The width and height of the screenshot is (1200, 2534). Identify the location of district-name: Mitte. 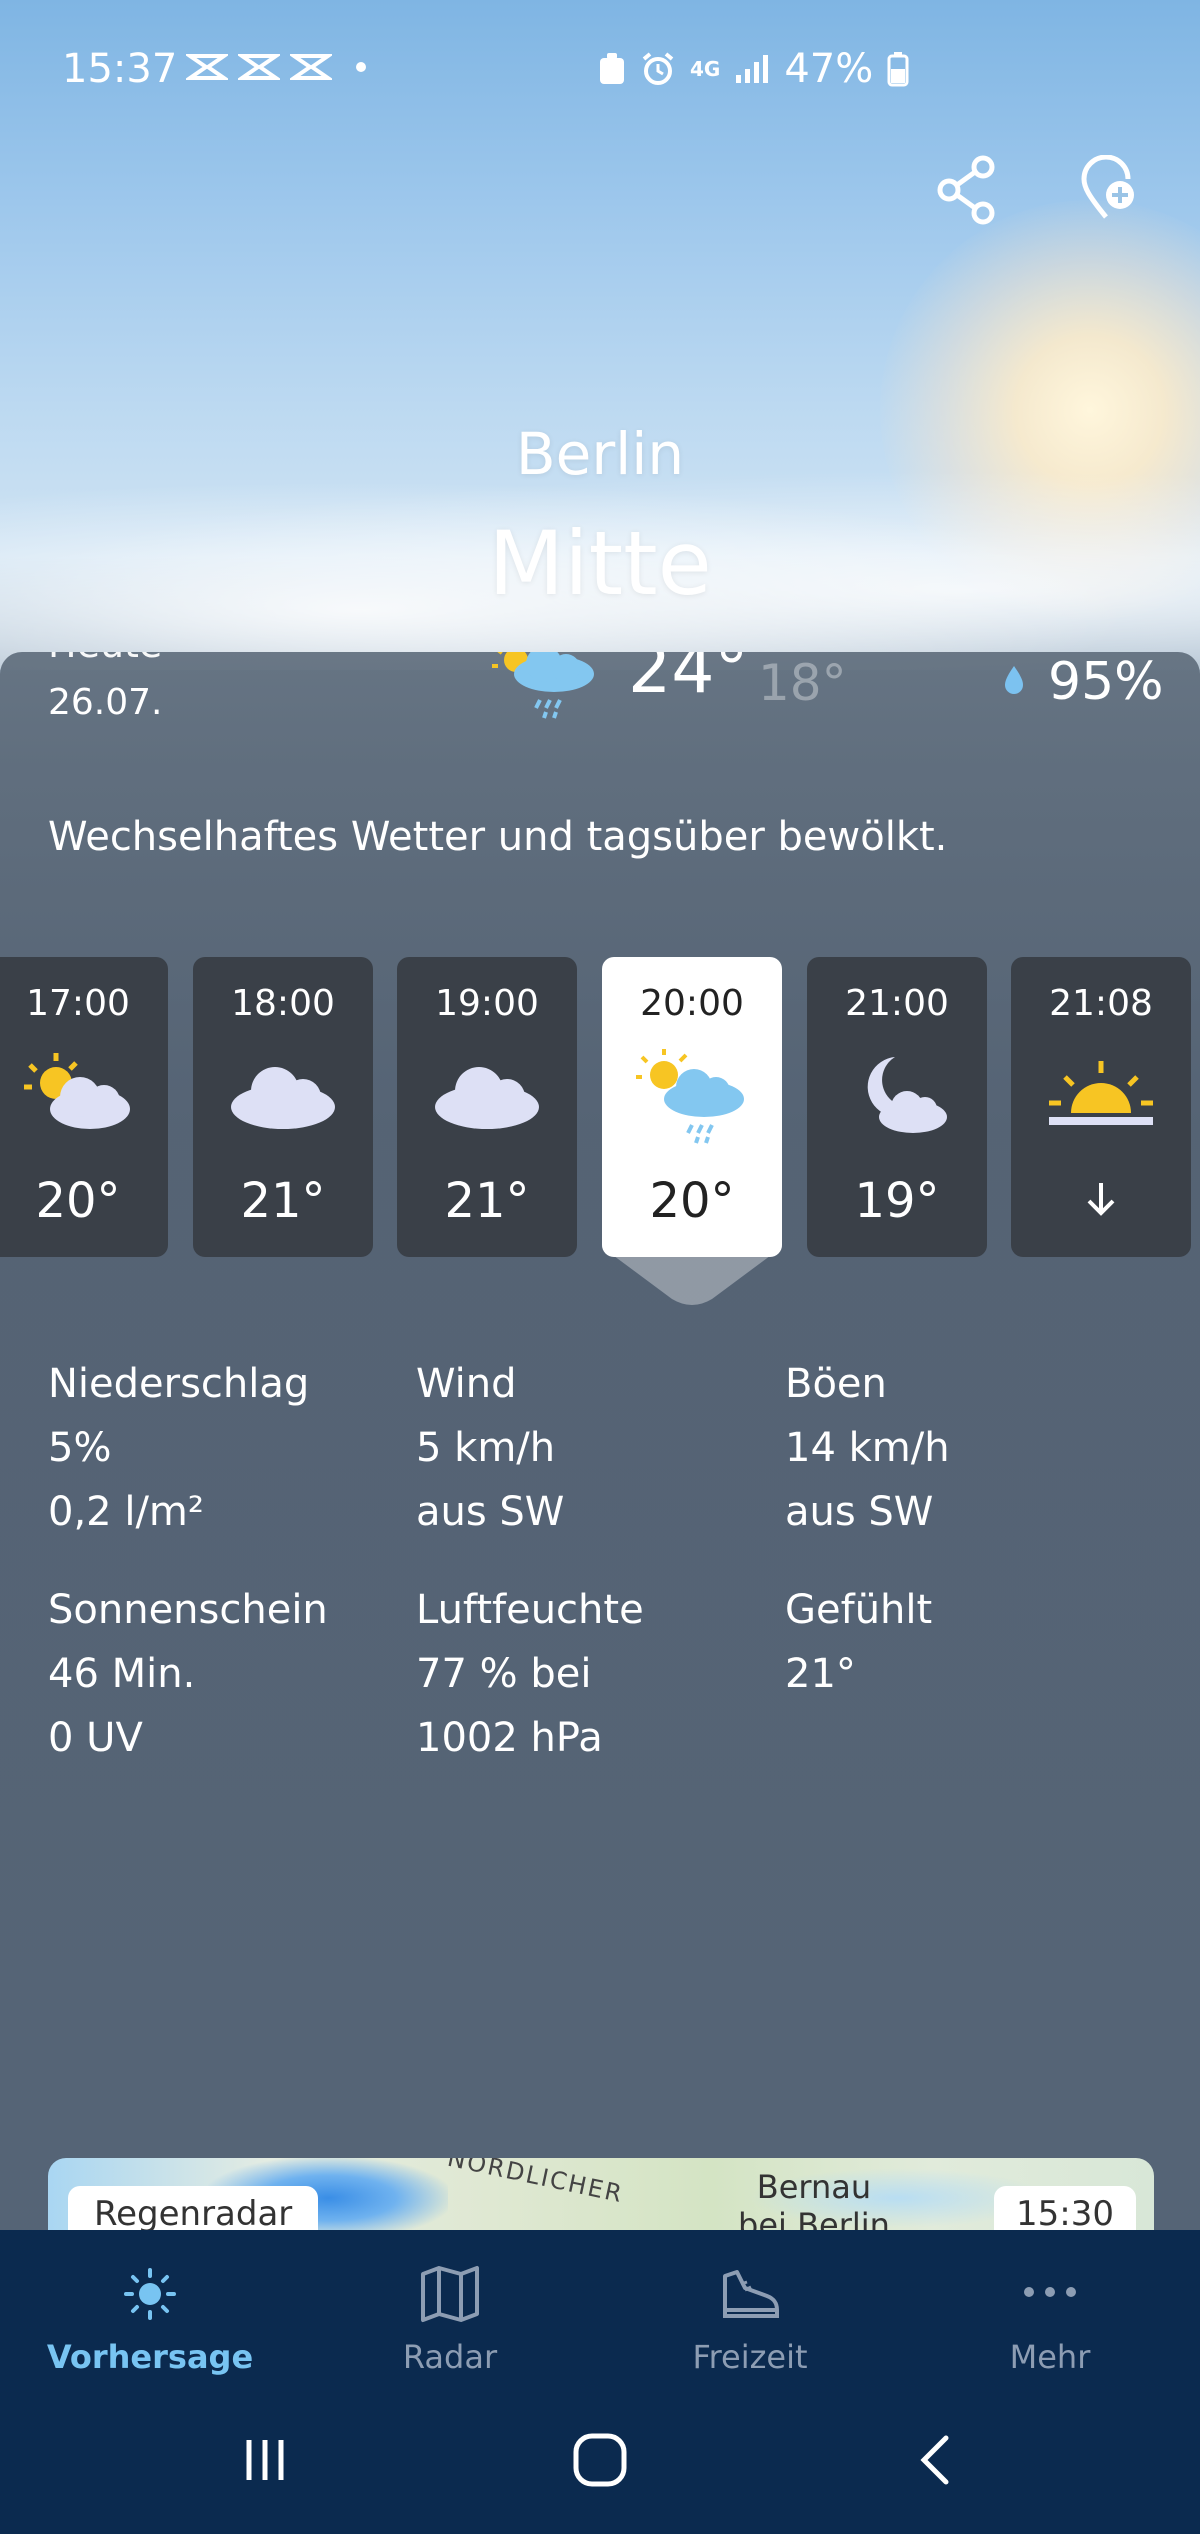
(600, 563).